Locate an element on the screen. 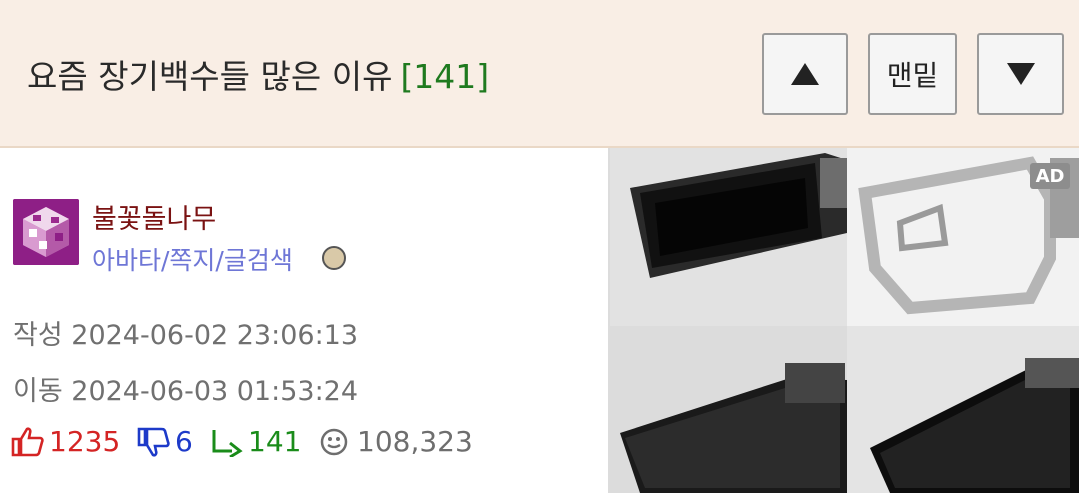  post-title: 요즘 장기백수들 많은 이유 [141] is located at coordinates (258, 74).